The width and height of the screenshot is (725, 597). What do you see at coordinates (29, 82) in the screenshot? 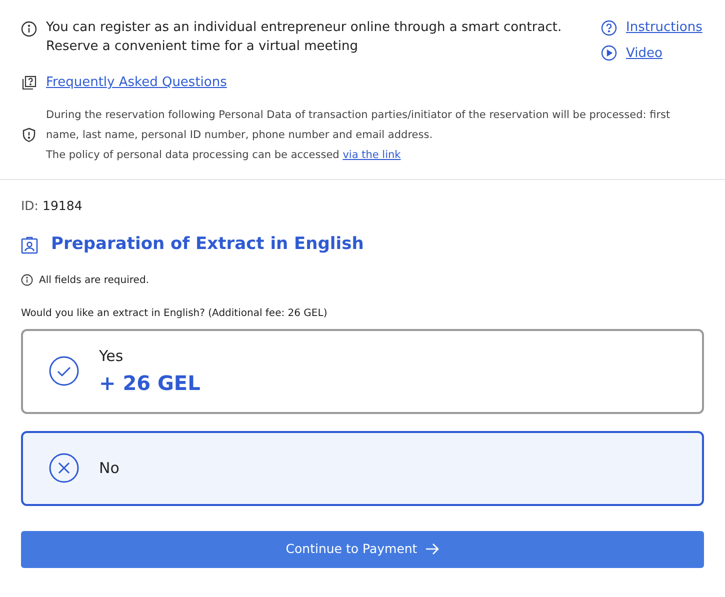
I see `faq-icon` at bounding box center [29, 82].